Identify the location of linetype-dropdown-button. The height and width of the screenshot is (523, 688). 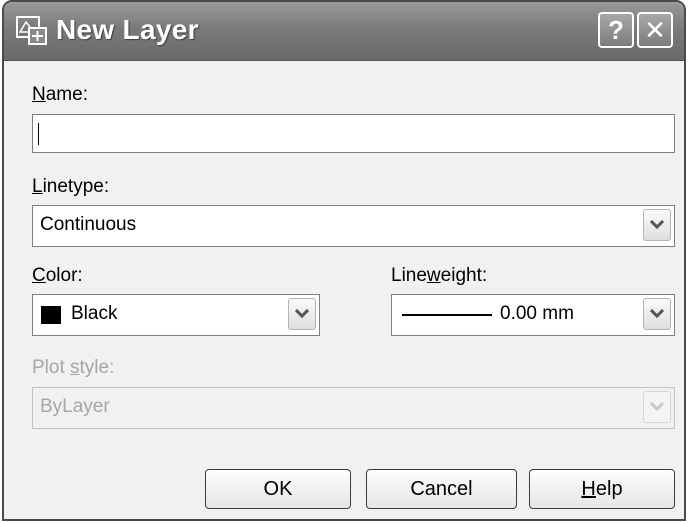
(657, 225).